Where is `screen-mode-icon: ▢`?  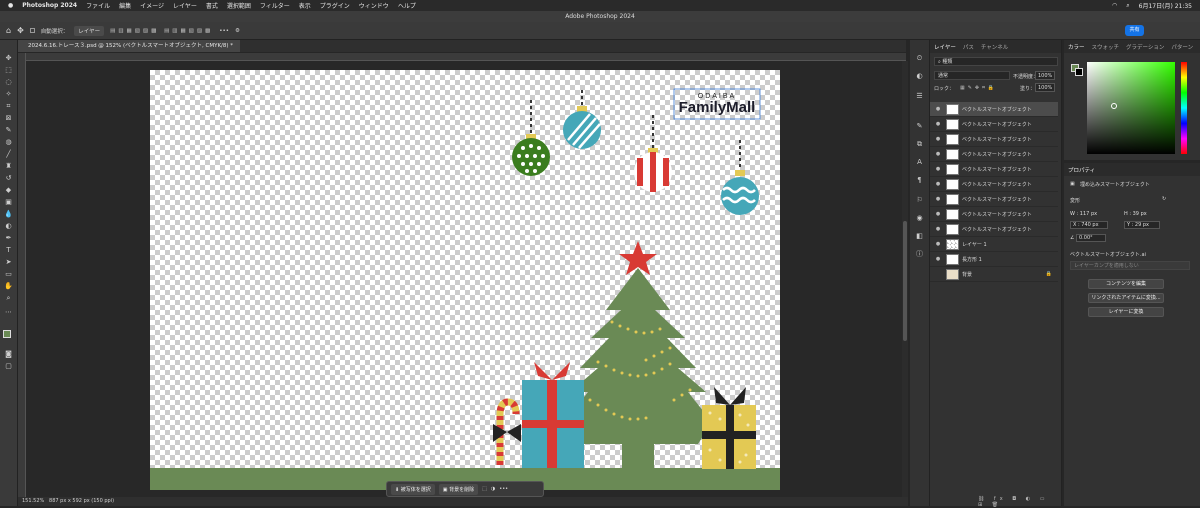
screen-mode-icon: ▢ is located at coordinates (8, 366).